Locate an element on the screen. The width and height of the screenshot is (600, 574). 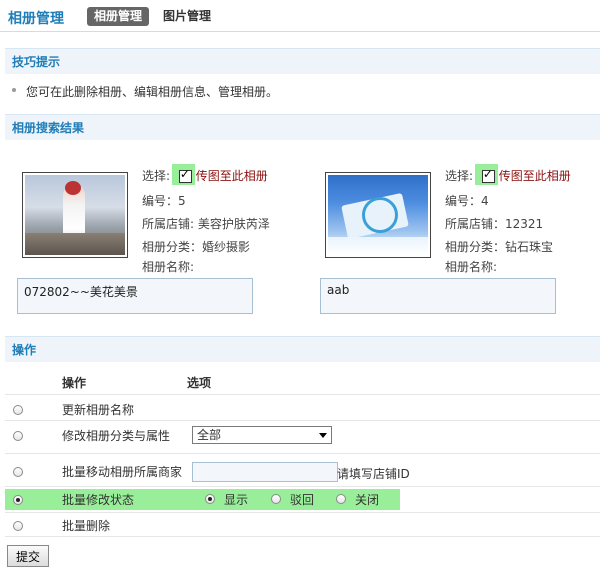
radio-status-close is located at coordinates (341, 499).